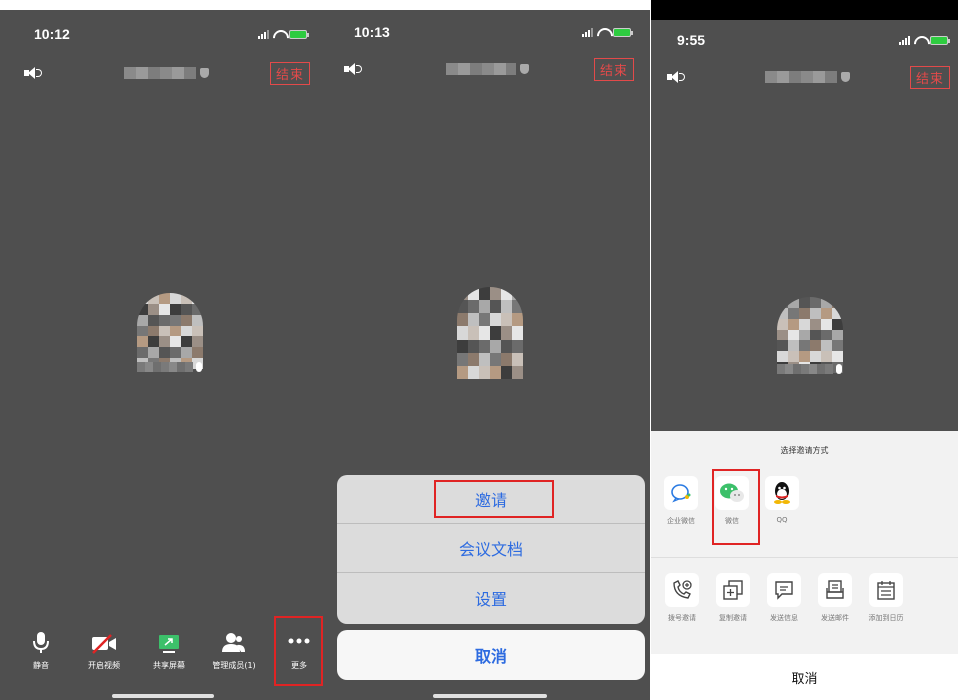  I want to click on dial-invite-label: 拨号邀请, so click(682, 618).